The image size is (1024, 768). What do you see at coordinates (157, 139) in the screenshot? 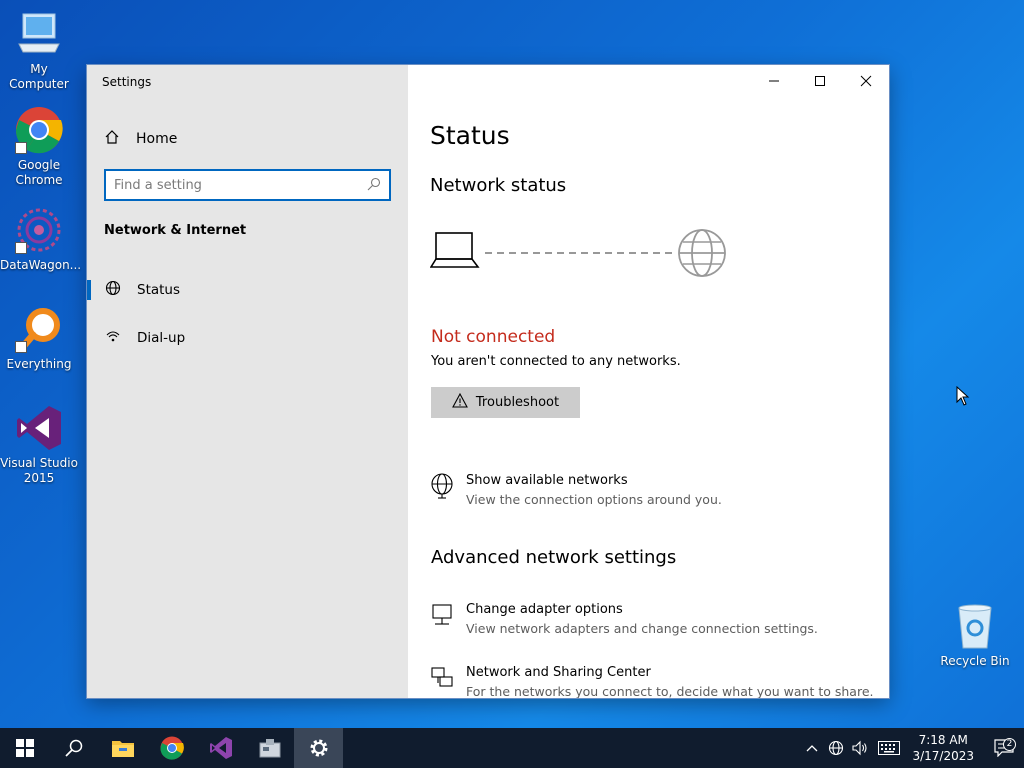
I see `home-label: Home` at bounding box center [157, 139].